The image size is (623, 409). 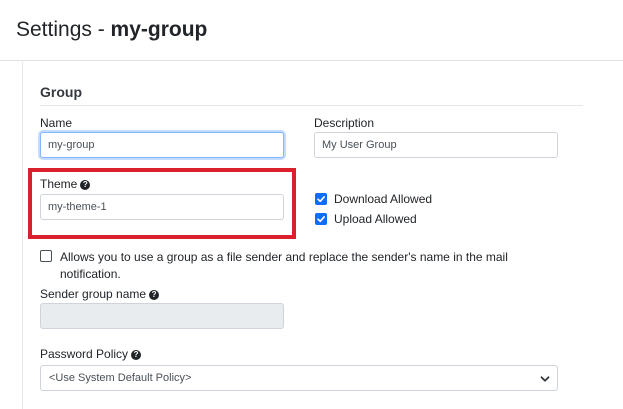 I want to click on sender-group-name-label-text: Sender group name, so click(x=93, y=294).